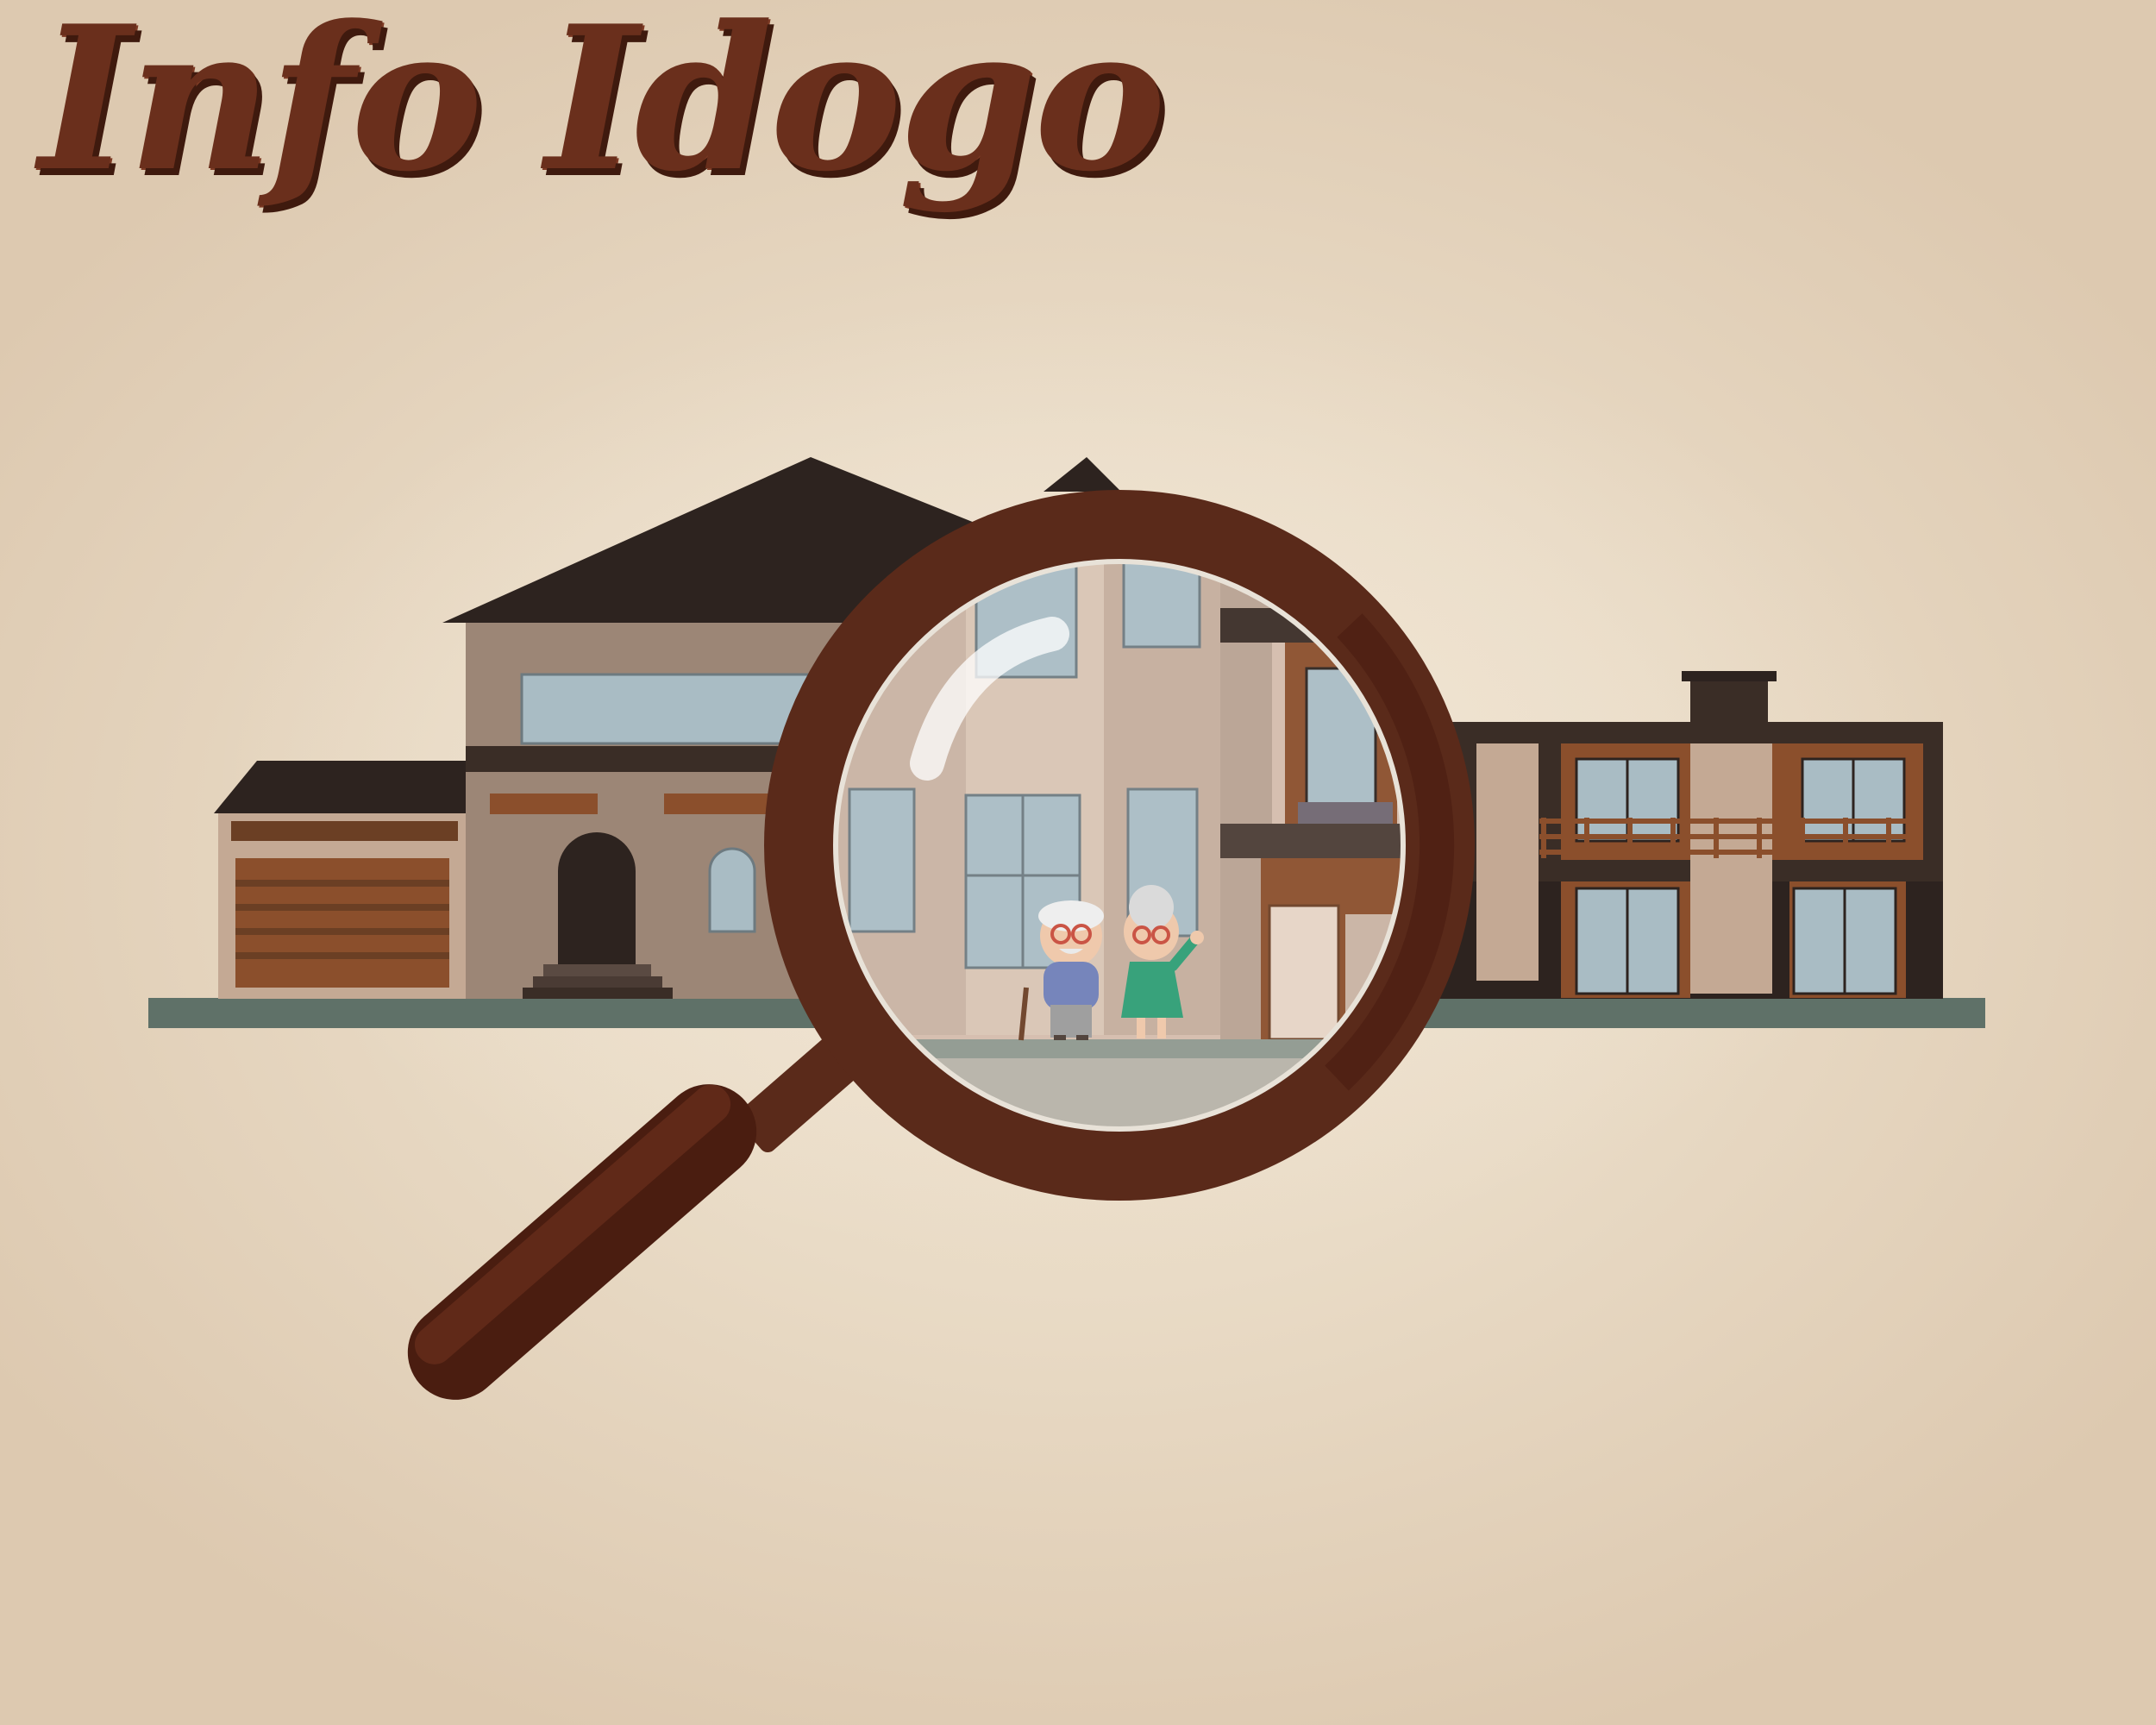 The height and width of the screenshot is (1725, 2156). Describe the element at coordinates (598, 993) in the screenshot. I see `steps` at that location.